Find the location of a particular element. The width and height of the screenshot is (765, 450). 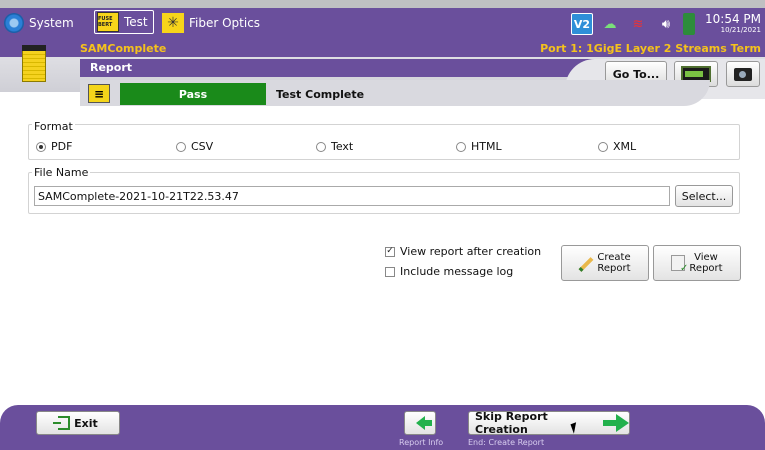

radio-pdf-label: PDF is located at coordinates (62, 146).